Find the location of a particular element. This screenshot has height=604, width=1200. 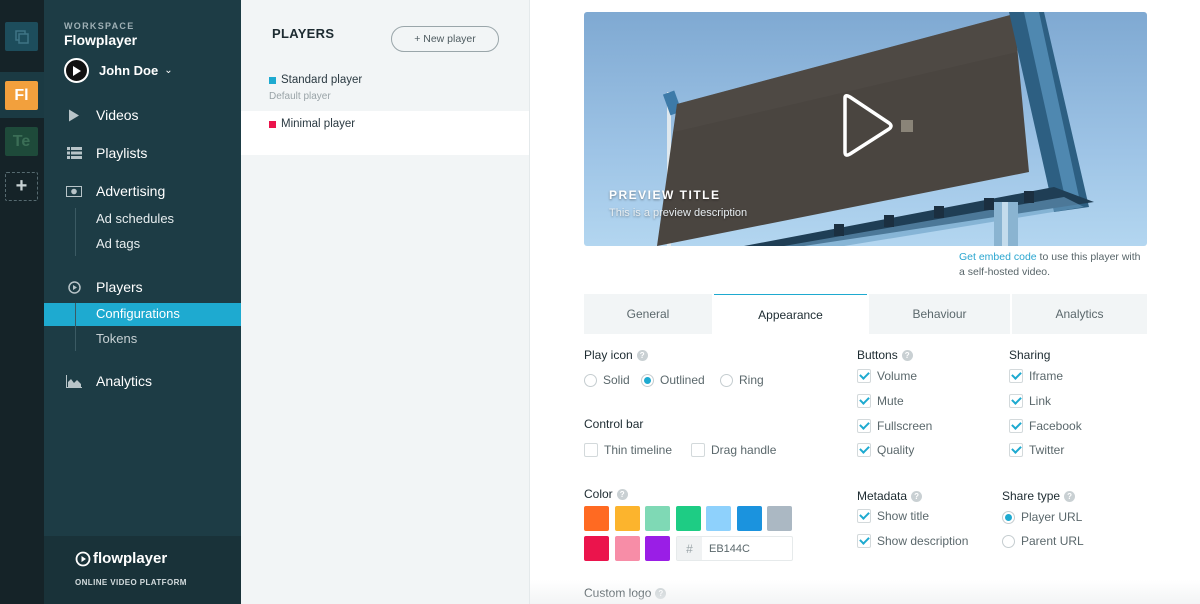

workspace-label: WORKSPACE is located at coordinates (99, 26).